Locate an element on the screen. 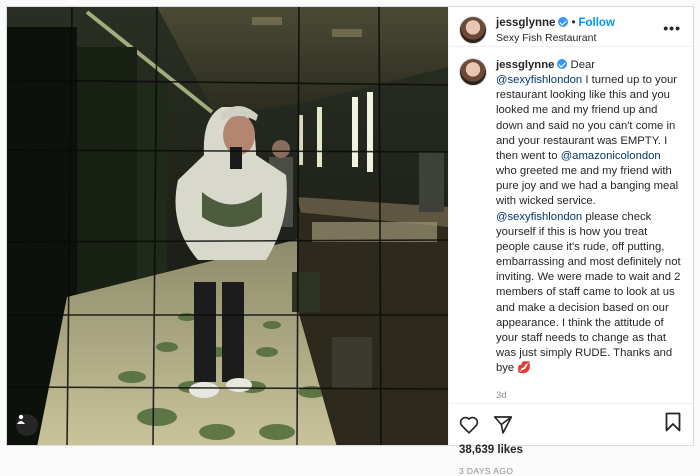  bookmark-icon is located at coordinates (673, 422).